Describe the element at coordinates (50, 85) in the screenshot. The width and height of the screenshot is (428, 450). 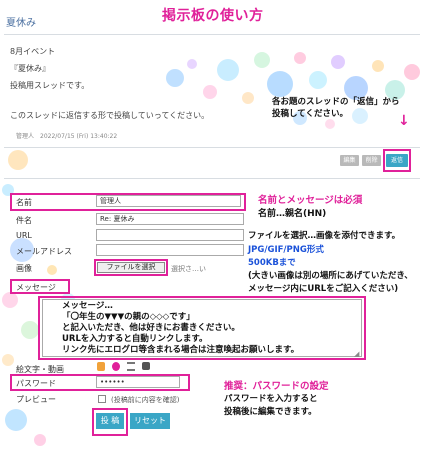
I see `post-line: 投稿用スレッドです。` at that location.